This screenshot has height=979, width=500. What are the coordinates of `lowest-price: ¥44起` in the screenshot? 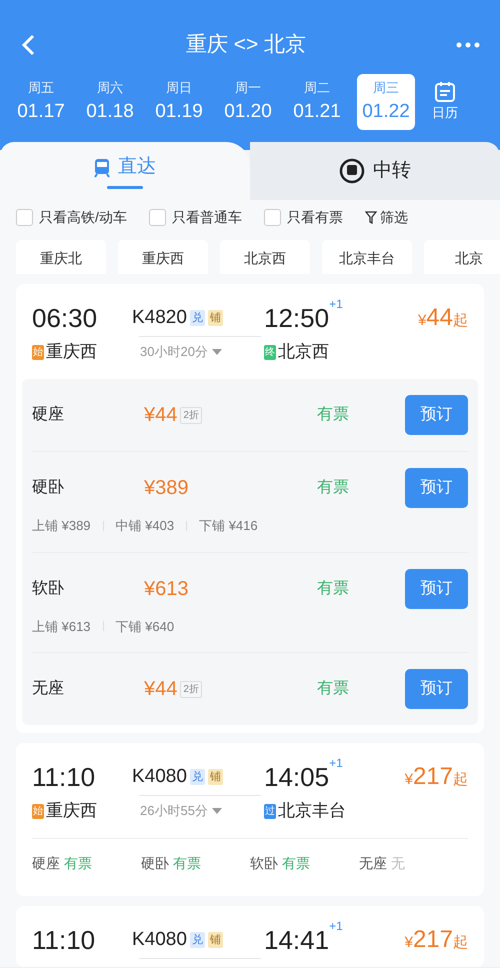 It's located at (443, 318).